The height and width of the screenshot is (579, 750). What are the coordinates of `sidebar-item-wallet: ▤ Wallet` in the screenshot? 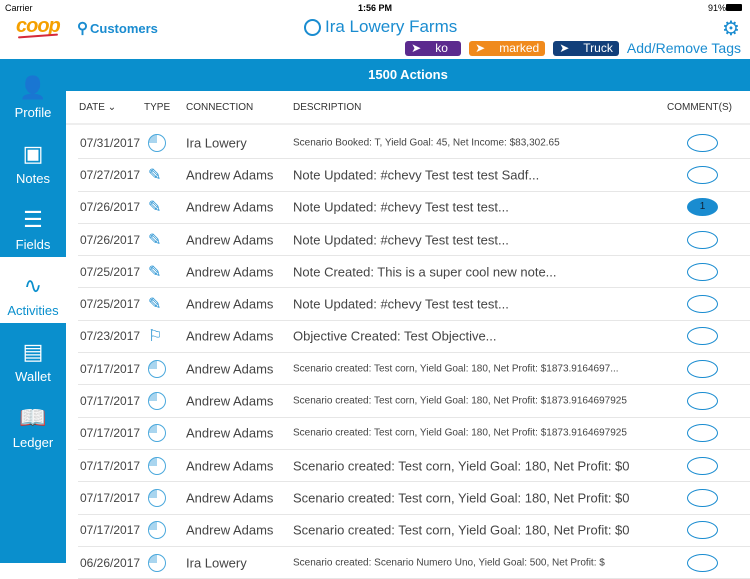 It's located at (33, 356).